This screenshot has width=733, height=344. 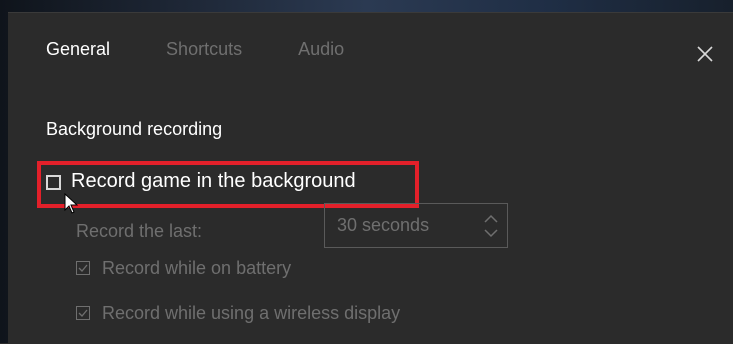 What do you see at coordinates (251, 312) in the screenshot?
I see `record-wireless-display-label: Record while using a wireless display` at bounding box center [251, 312].